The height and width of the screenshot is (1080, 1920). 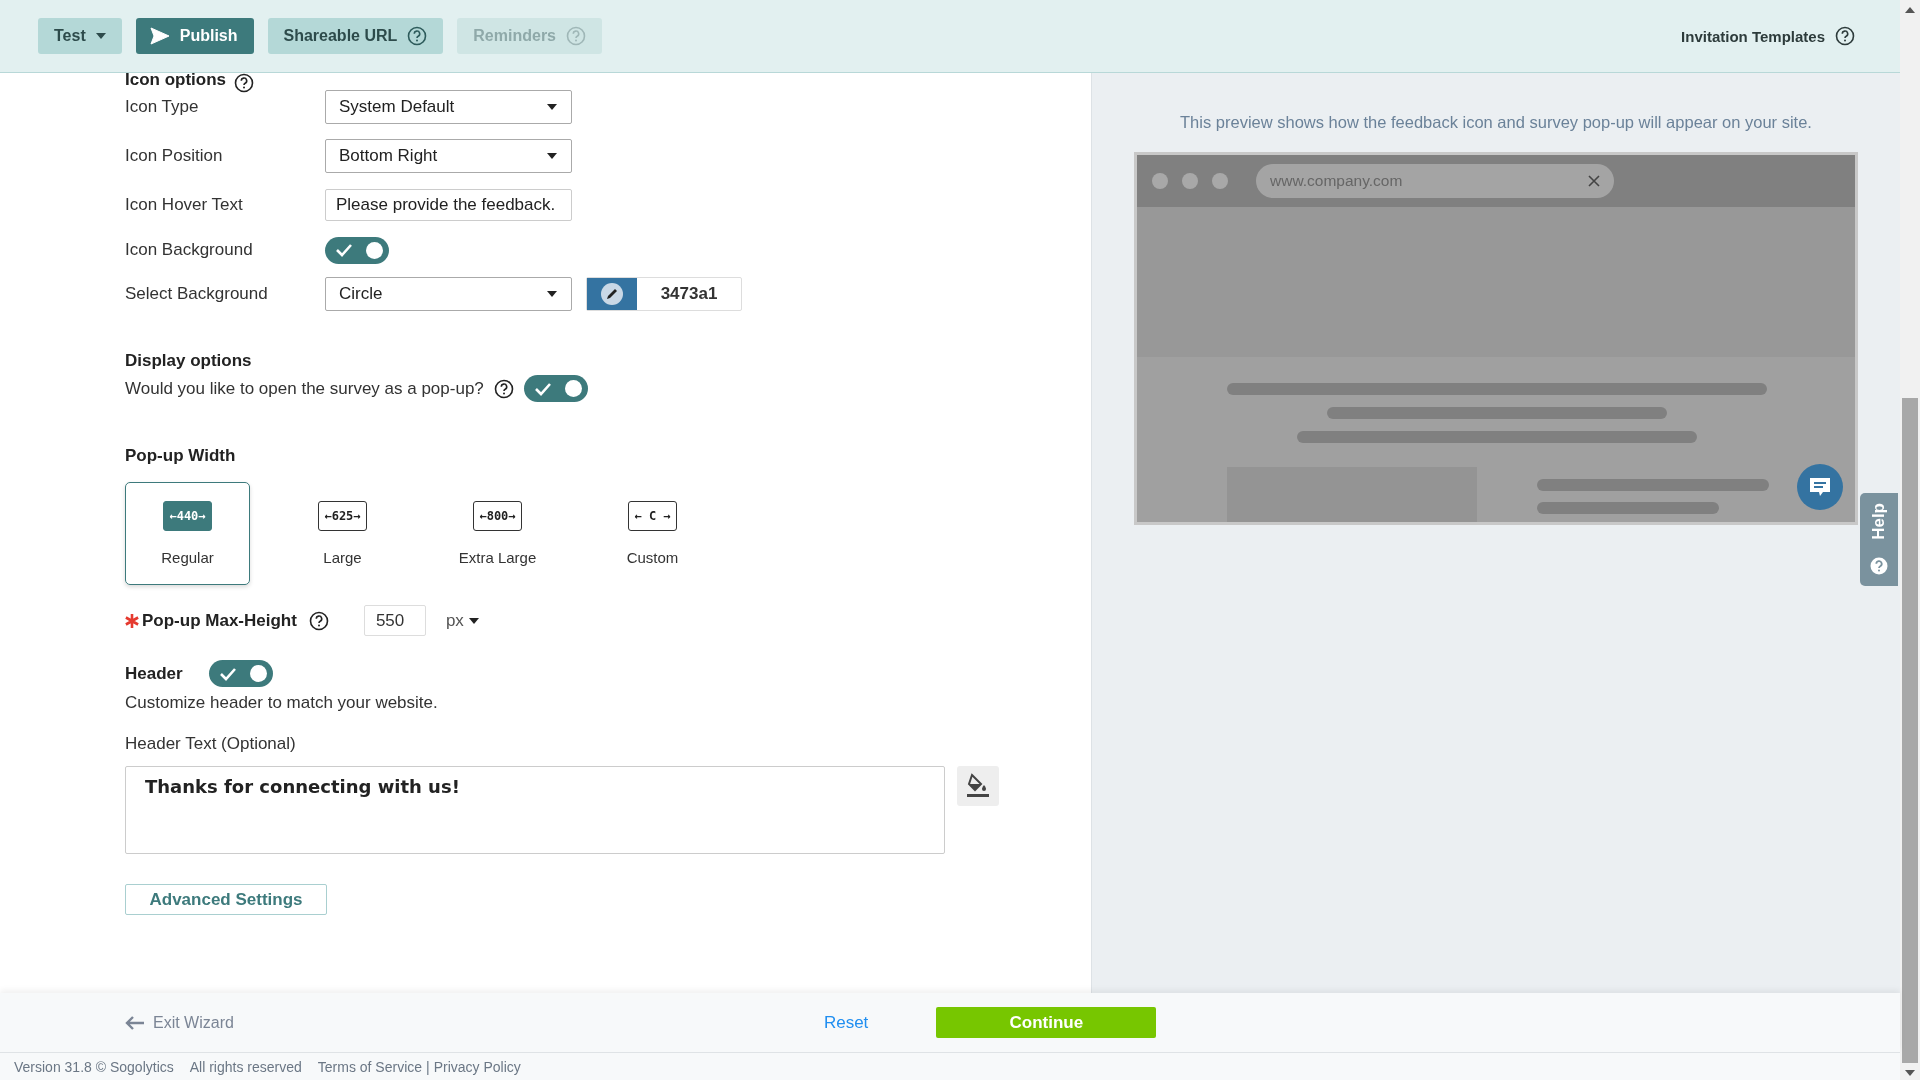 I want to click on invitation-templates-link: Invitation Templates, so click(x=1753, y=36).